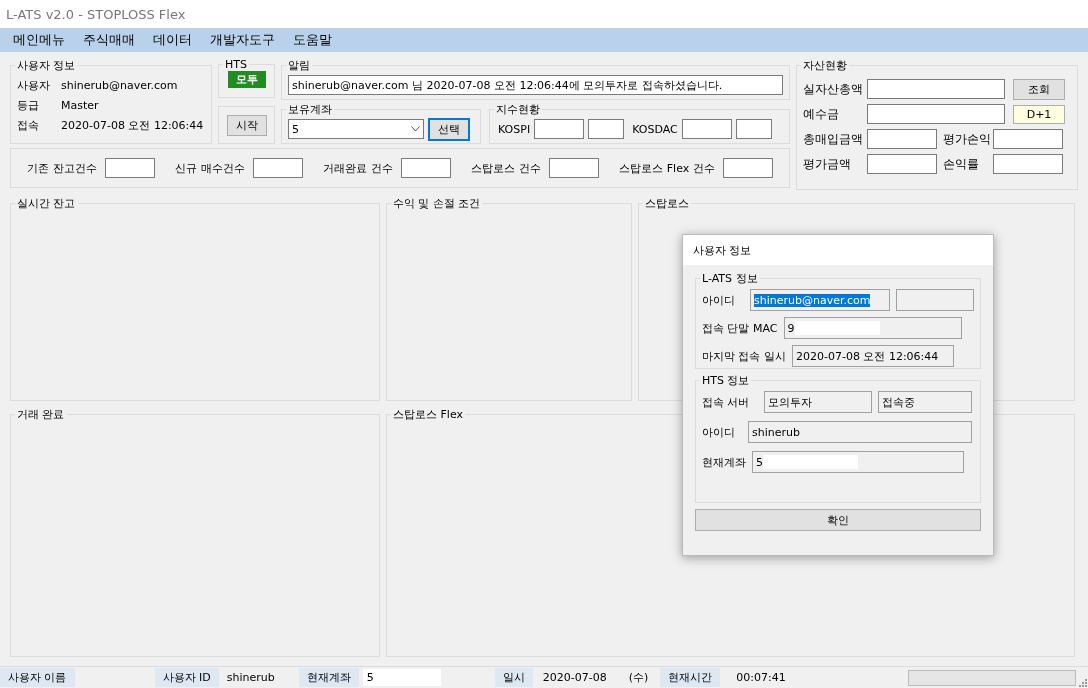 The height and width of the screenshot is (688, 1088). I want to click on id-field: shinerub@naver.com, so click(820, 300).